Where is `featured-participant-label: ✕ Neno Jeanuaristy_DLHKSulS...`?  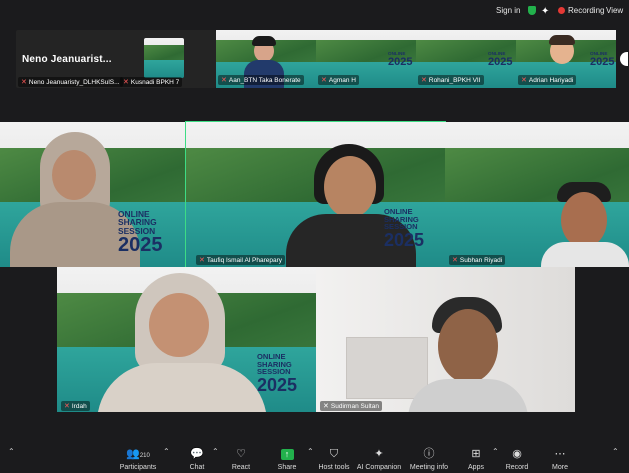
featured-participant-label: ✕ Neno Jeanuaristy_DLHKSulS... is located at coordinates (70, 82).